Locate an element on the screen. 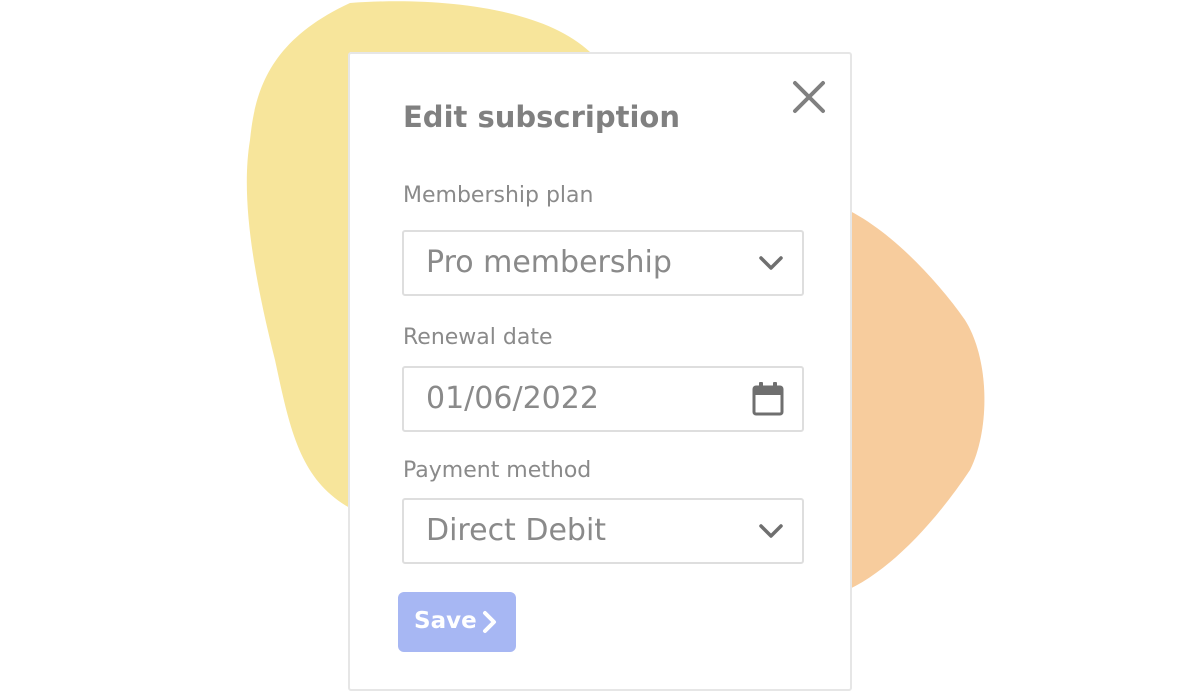 The width and height of the screenshot is (1201, 693). save-button-label: Save is located at coordinates (445, 621).